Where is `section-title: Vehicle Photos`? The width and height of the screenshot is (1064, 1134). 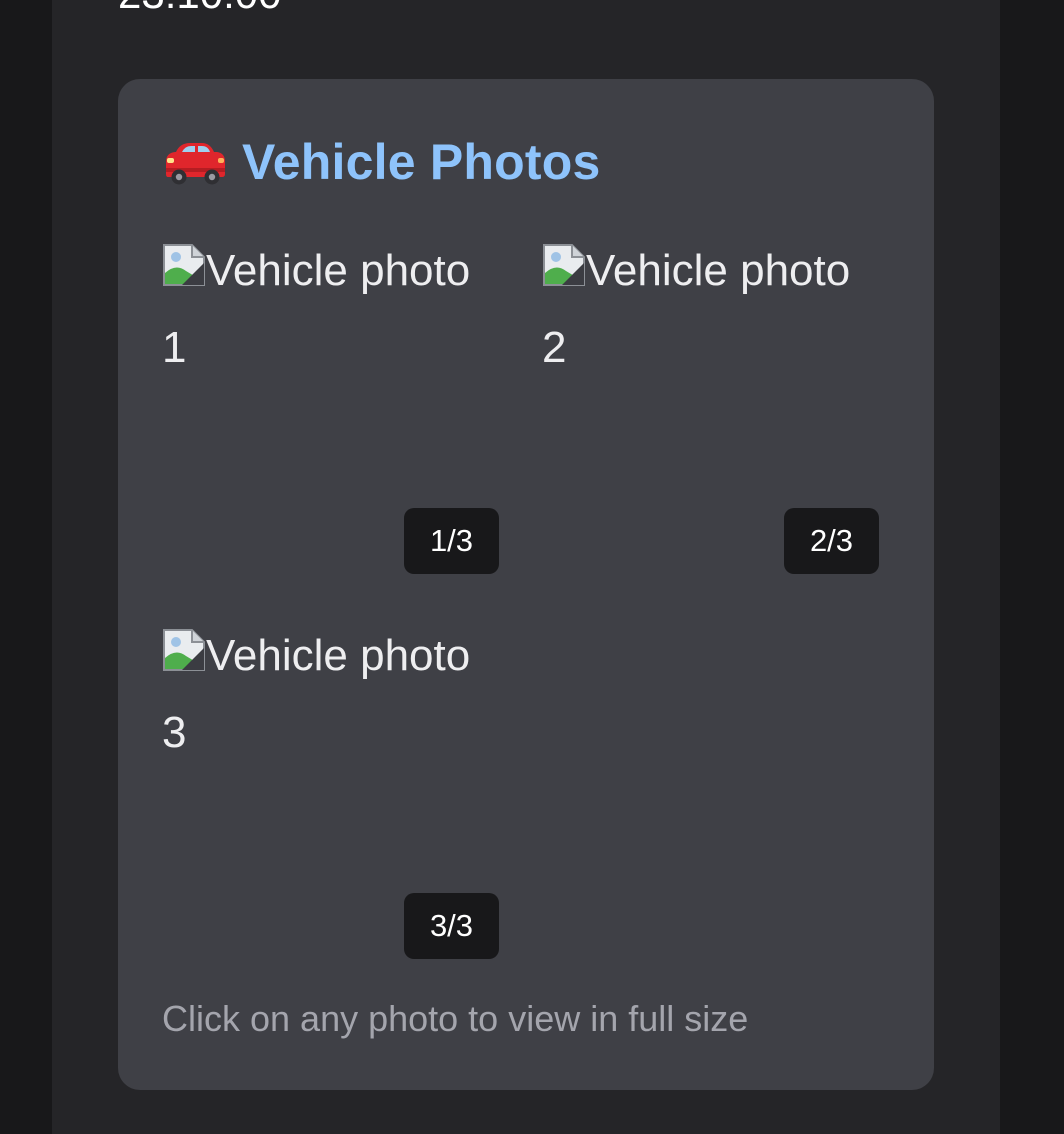
section-title: Vehicle Photos is located at coordinates (421, 162).